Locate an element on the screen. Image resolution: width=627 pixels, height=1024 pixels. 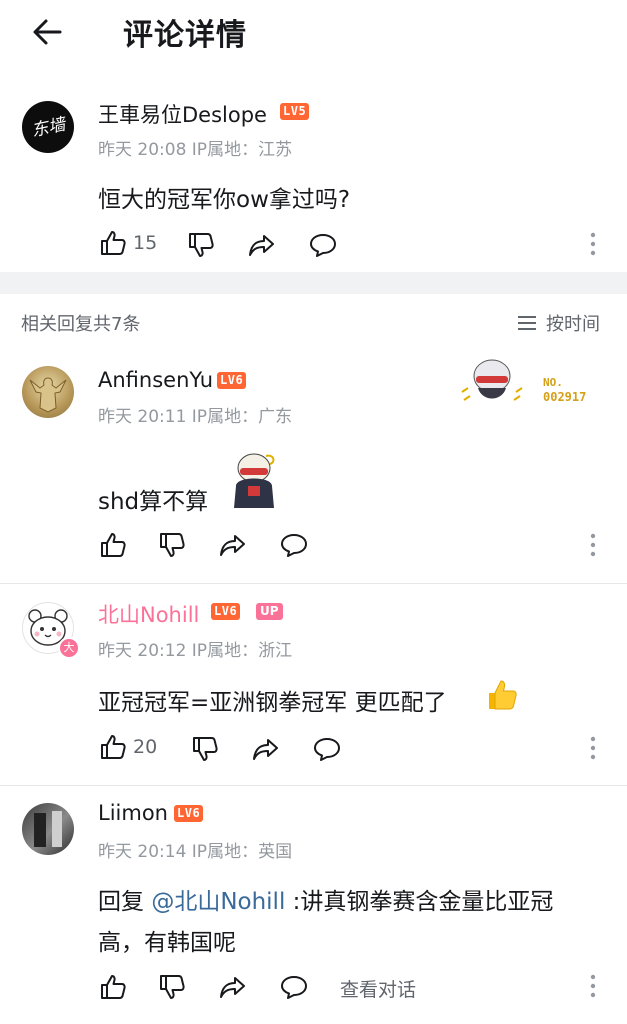
fan-badge: NO. 002917 is located at coordinates (531, 384).